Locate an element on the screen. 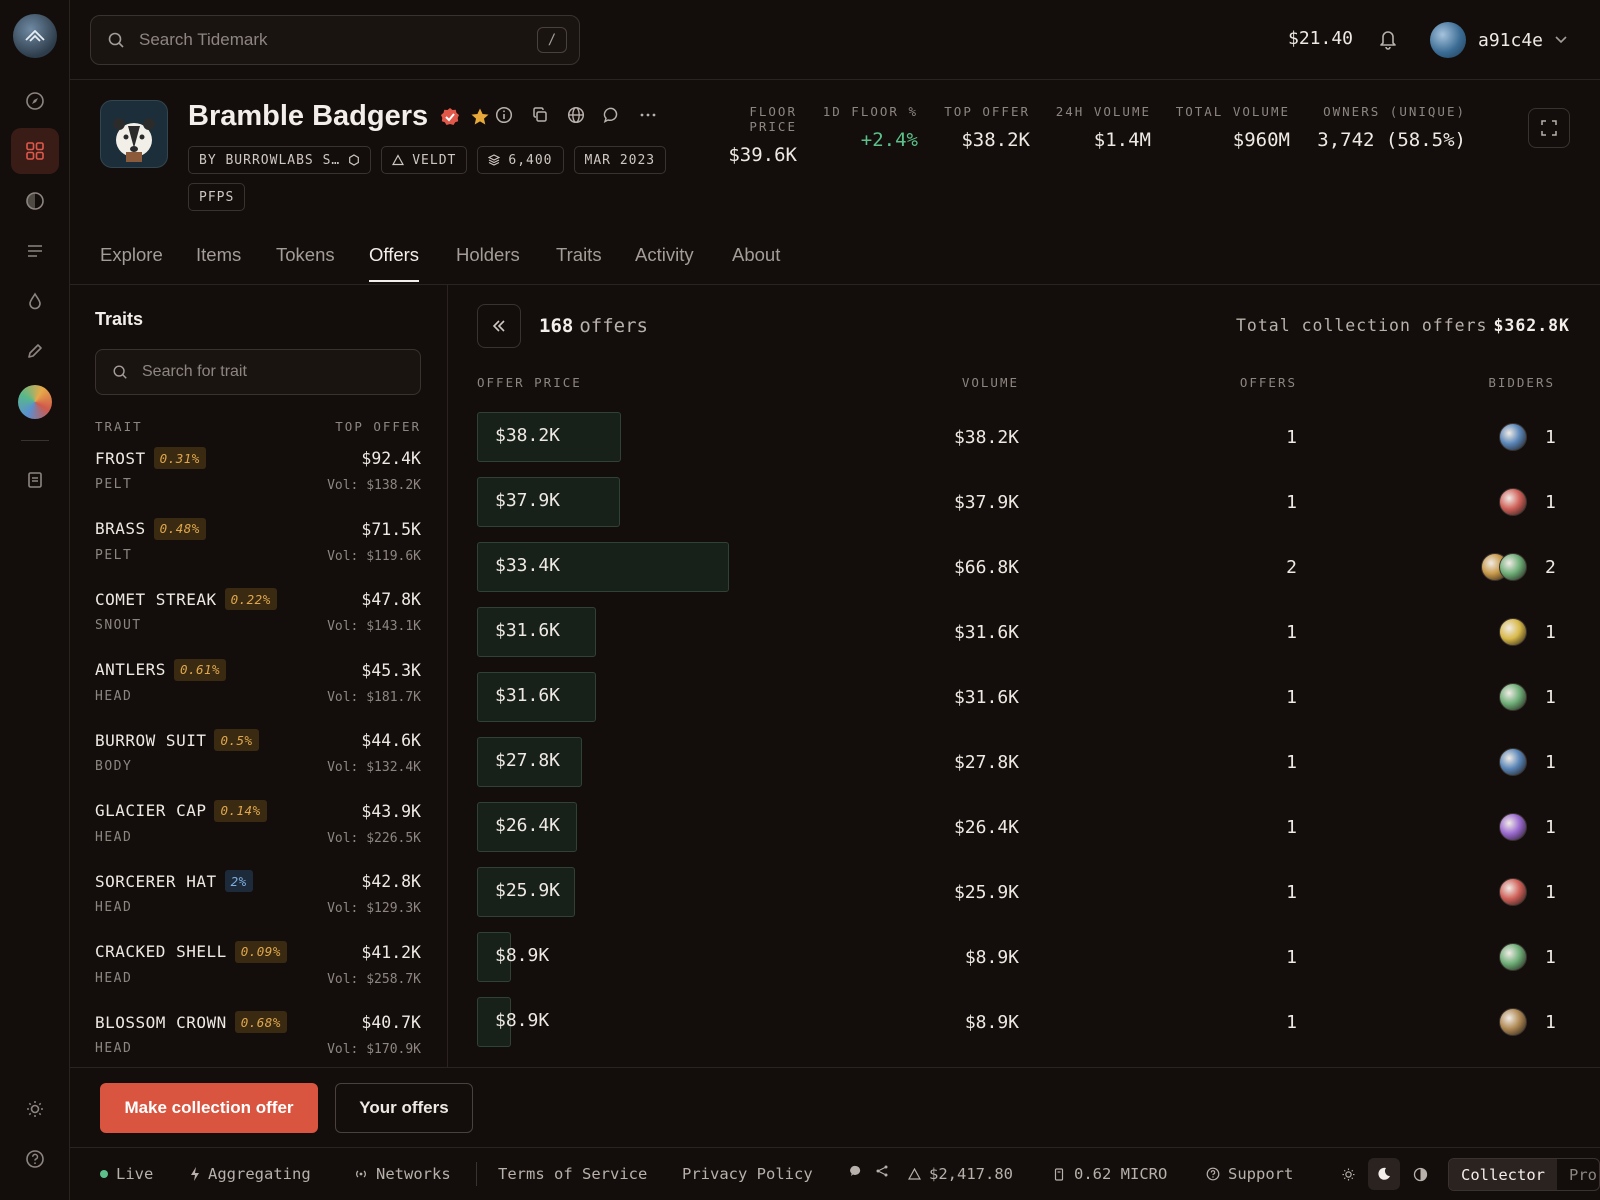 The height and width of the screenshot is (1200, 1600). stat-24h-volume: 24H VOLUME $1.4M is located at coordinates (1103, 127).